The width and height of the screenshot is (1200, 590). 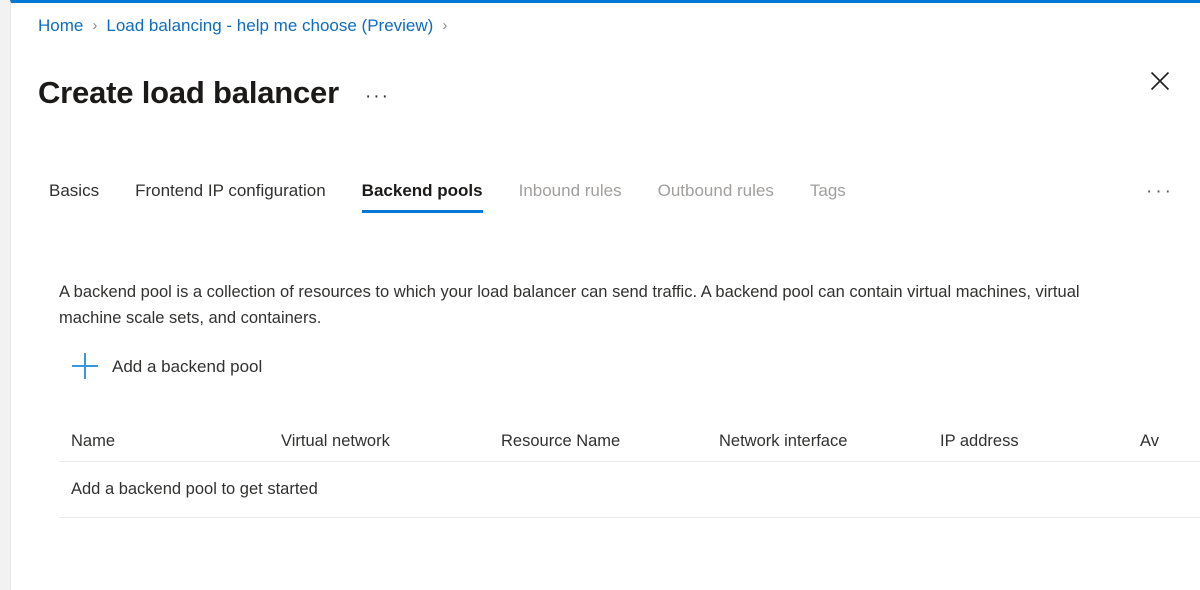 I want to click on tab-outbound-rules: Outbound rules, so click(x=716, y=196).